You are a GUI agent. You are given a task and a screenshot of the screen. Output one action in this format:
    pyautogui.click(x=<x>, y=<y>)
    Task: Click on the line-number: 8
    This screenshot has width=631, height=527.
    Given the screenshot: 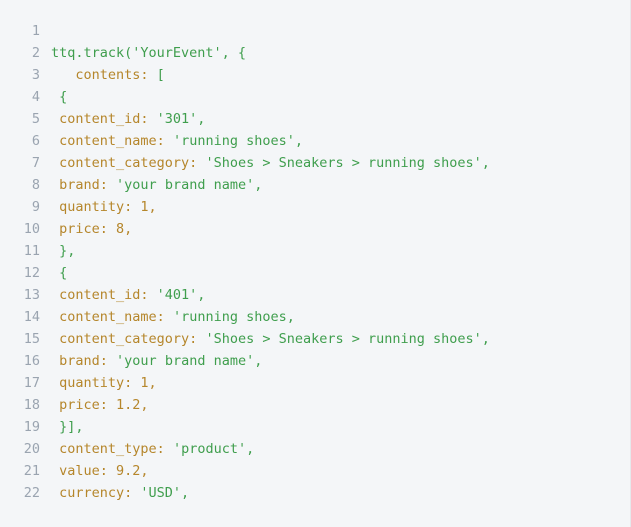 What is the action you would take?
    pyautogui.click(x=35, y=185)
    